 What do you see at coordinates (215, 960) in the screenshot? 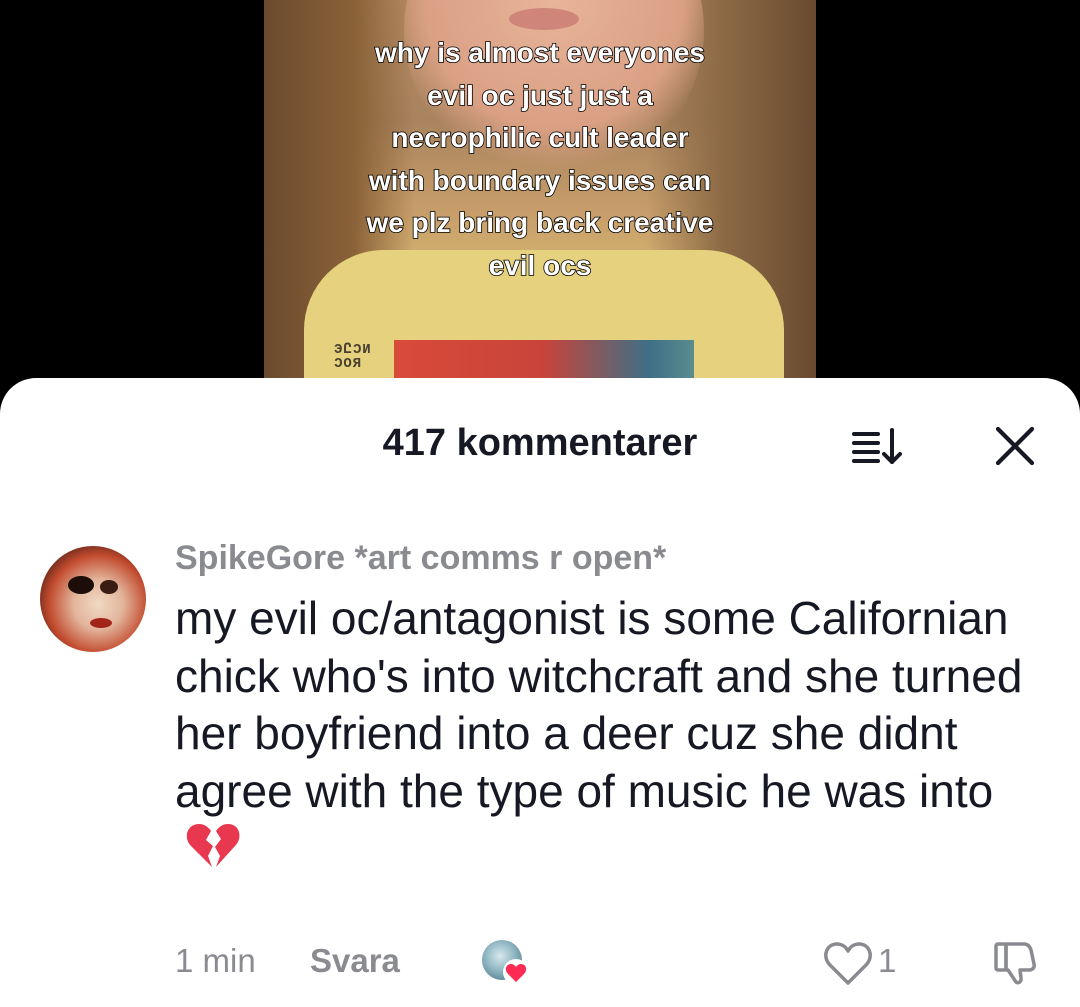
I see `comment-timestamp: 1 min` at bounding box center [215, 960].